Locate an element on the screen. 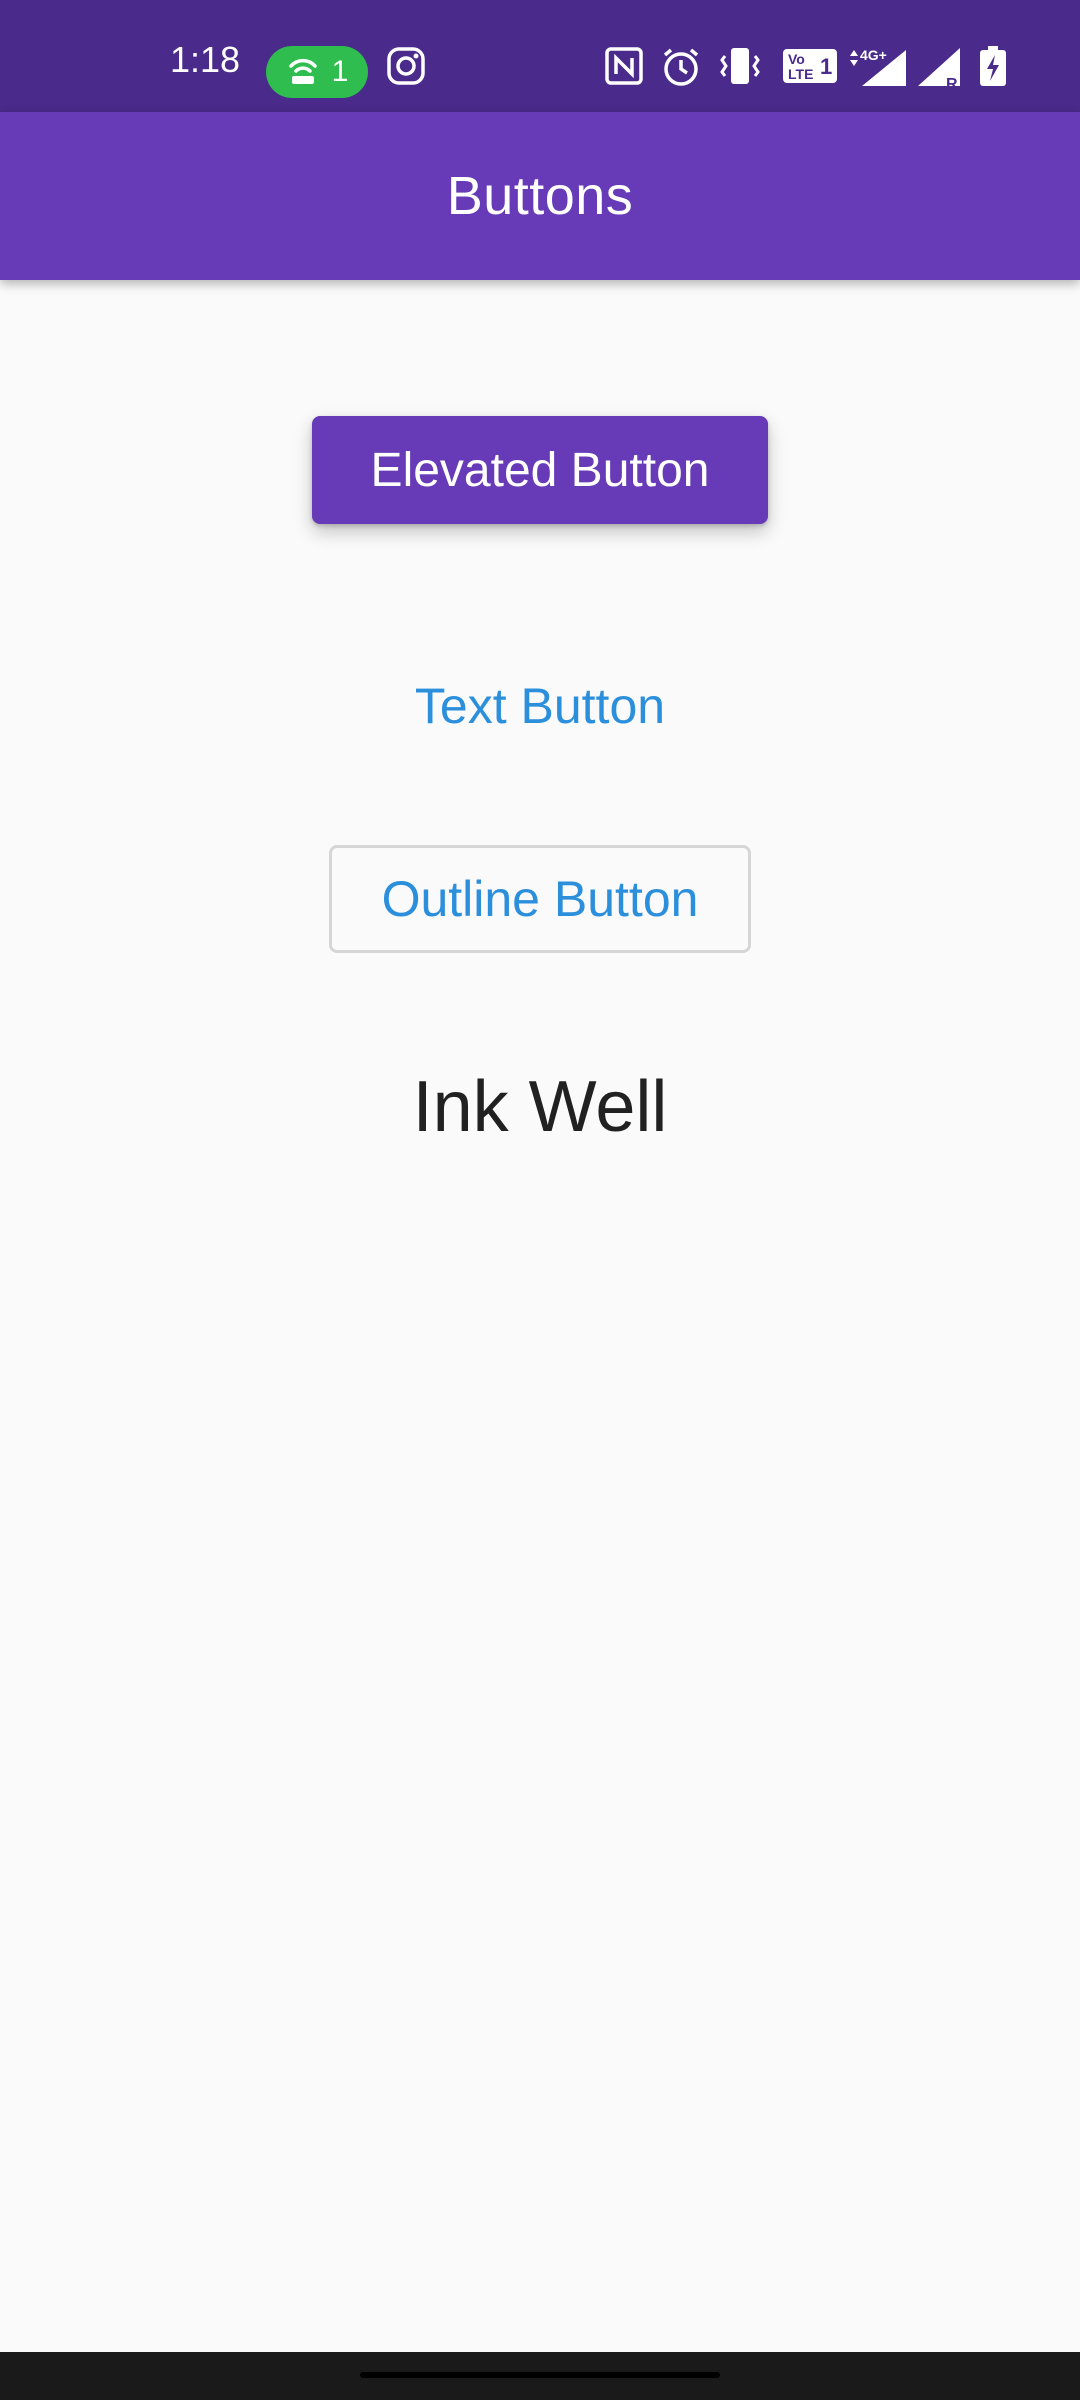 The image size is (1080, 2400). navigation-bar is located at coordinates (540, 2376).